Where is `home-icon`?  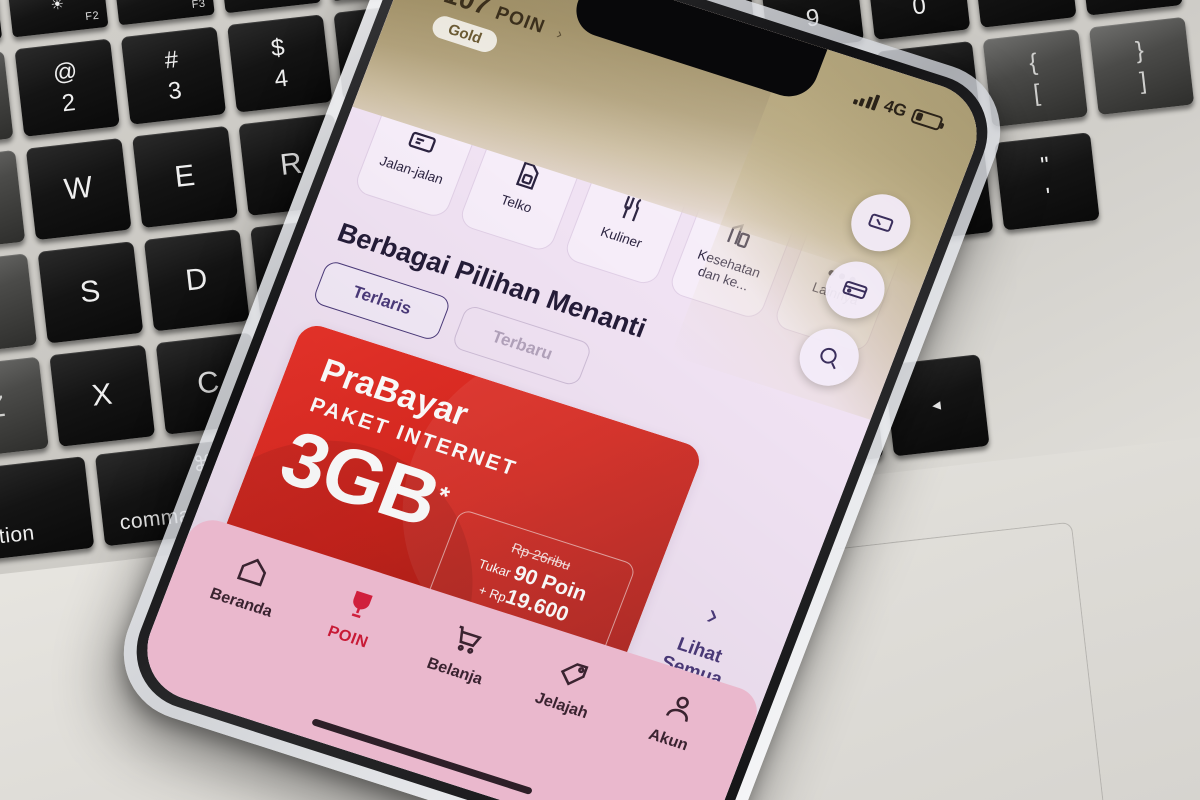
home-icon is located at coordinates (251, 572).